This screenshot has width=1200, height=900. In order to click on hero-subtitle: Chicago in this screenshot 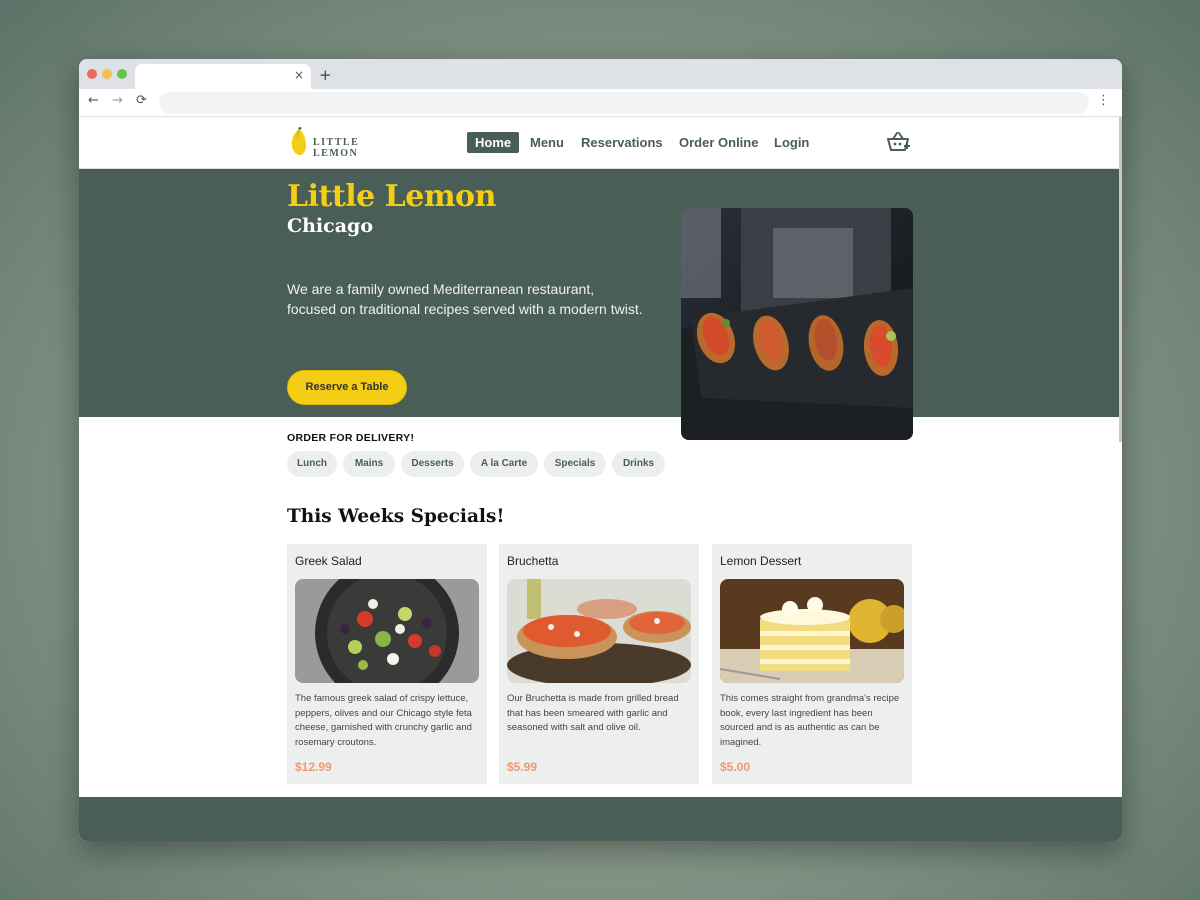, I will do `click(330, 226)`.